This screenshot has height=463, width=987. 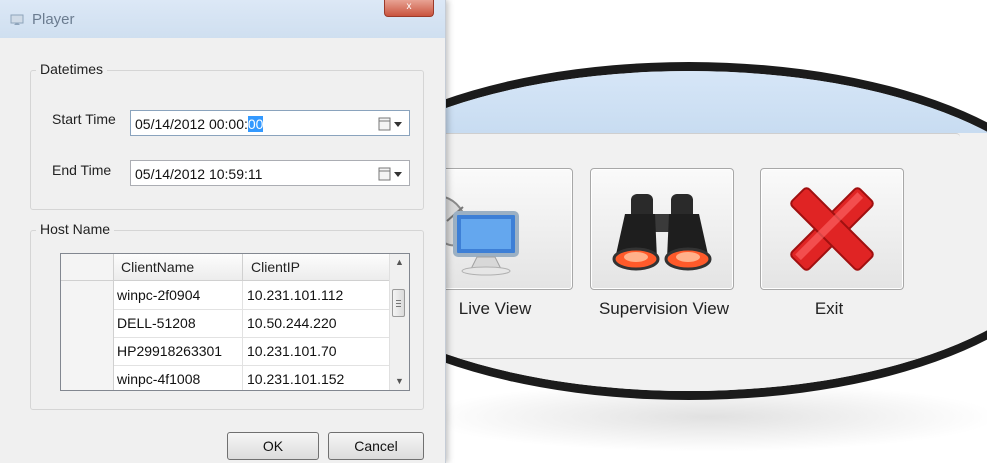 What do you see at coordinates (472, 235) in the screenshot?
I see `satellite-monitor-icon` at bounding box center [472, 235].